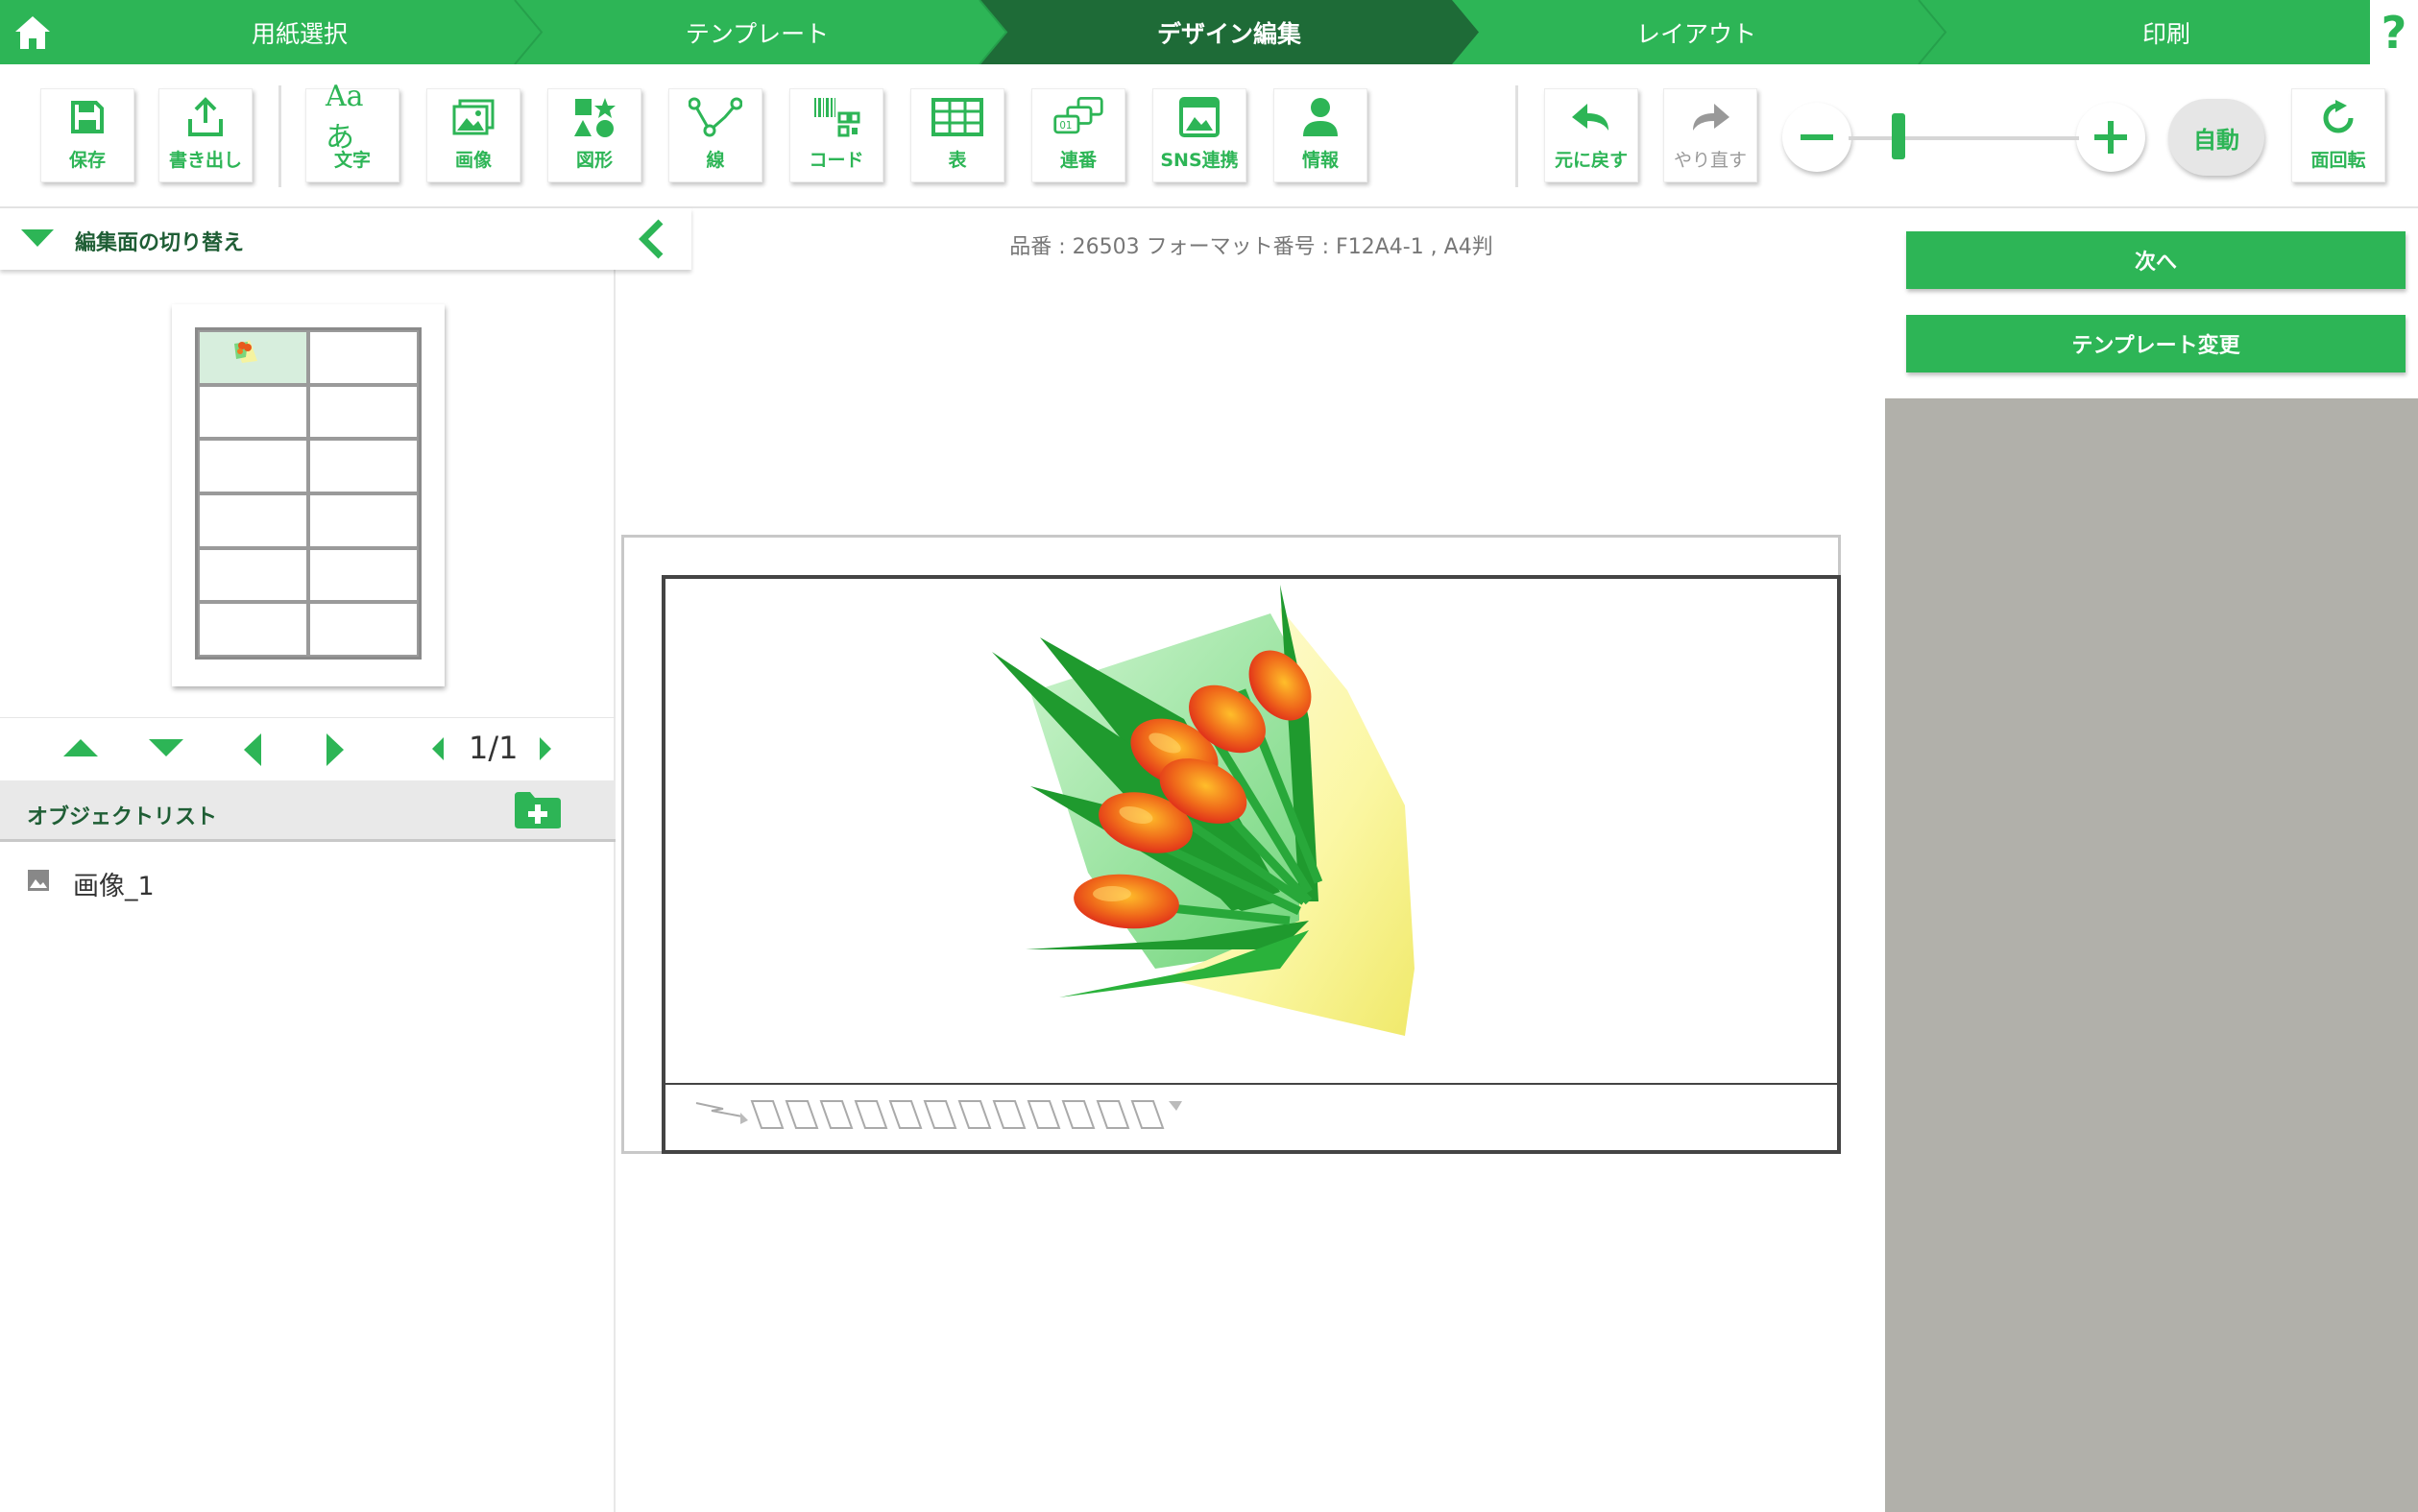 This screenshot has width=2418, height=1512. I want to click on help-button: ?, so click(2394, 32).